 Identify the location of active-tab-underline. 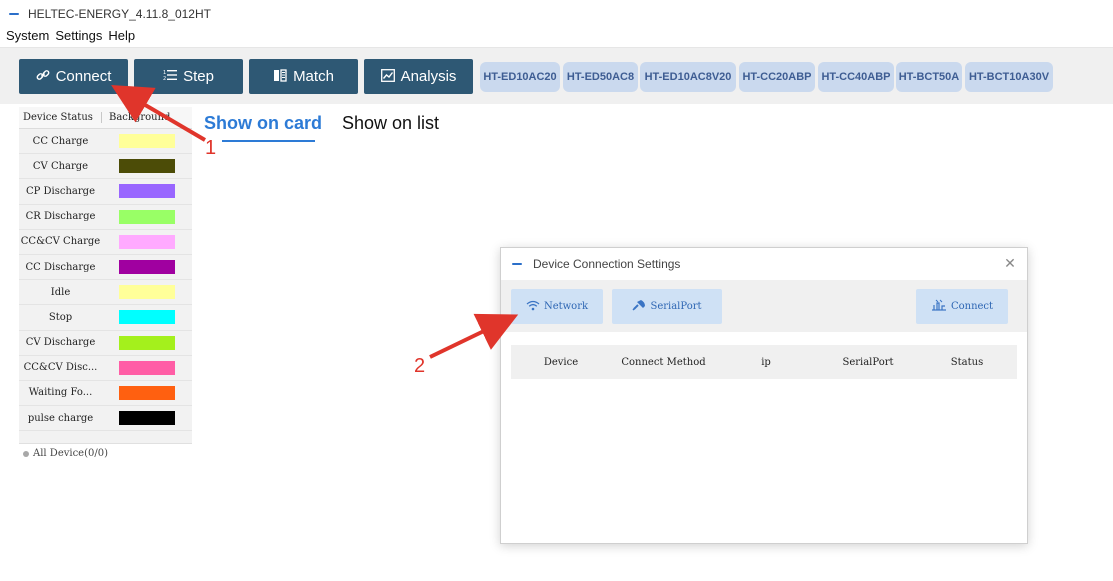
(268, 141).